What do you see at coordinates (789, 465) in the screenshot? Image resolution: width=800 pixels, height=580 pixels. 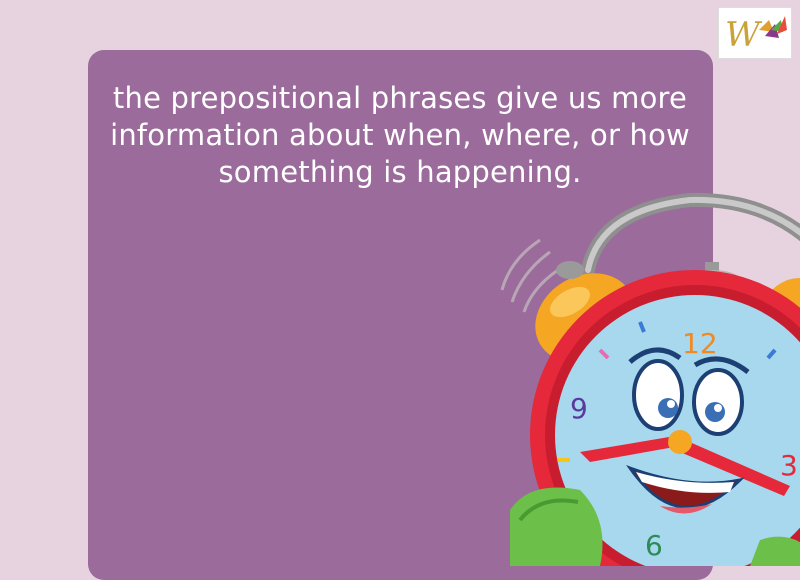 I see `clock-number-3: 3` at bounding box center [789, 465].